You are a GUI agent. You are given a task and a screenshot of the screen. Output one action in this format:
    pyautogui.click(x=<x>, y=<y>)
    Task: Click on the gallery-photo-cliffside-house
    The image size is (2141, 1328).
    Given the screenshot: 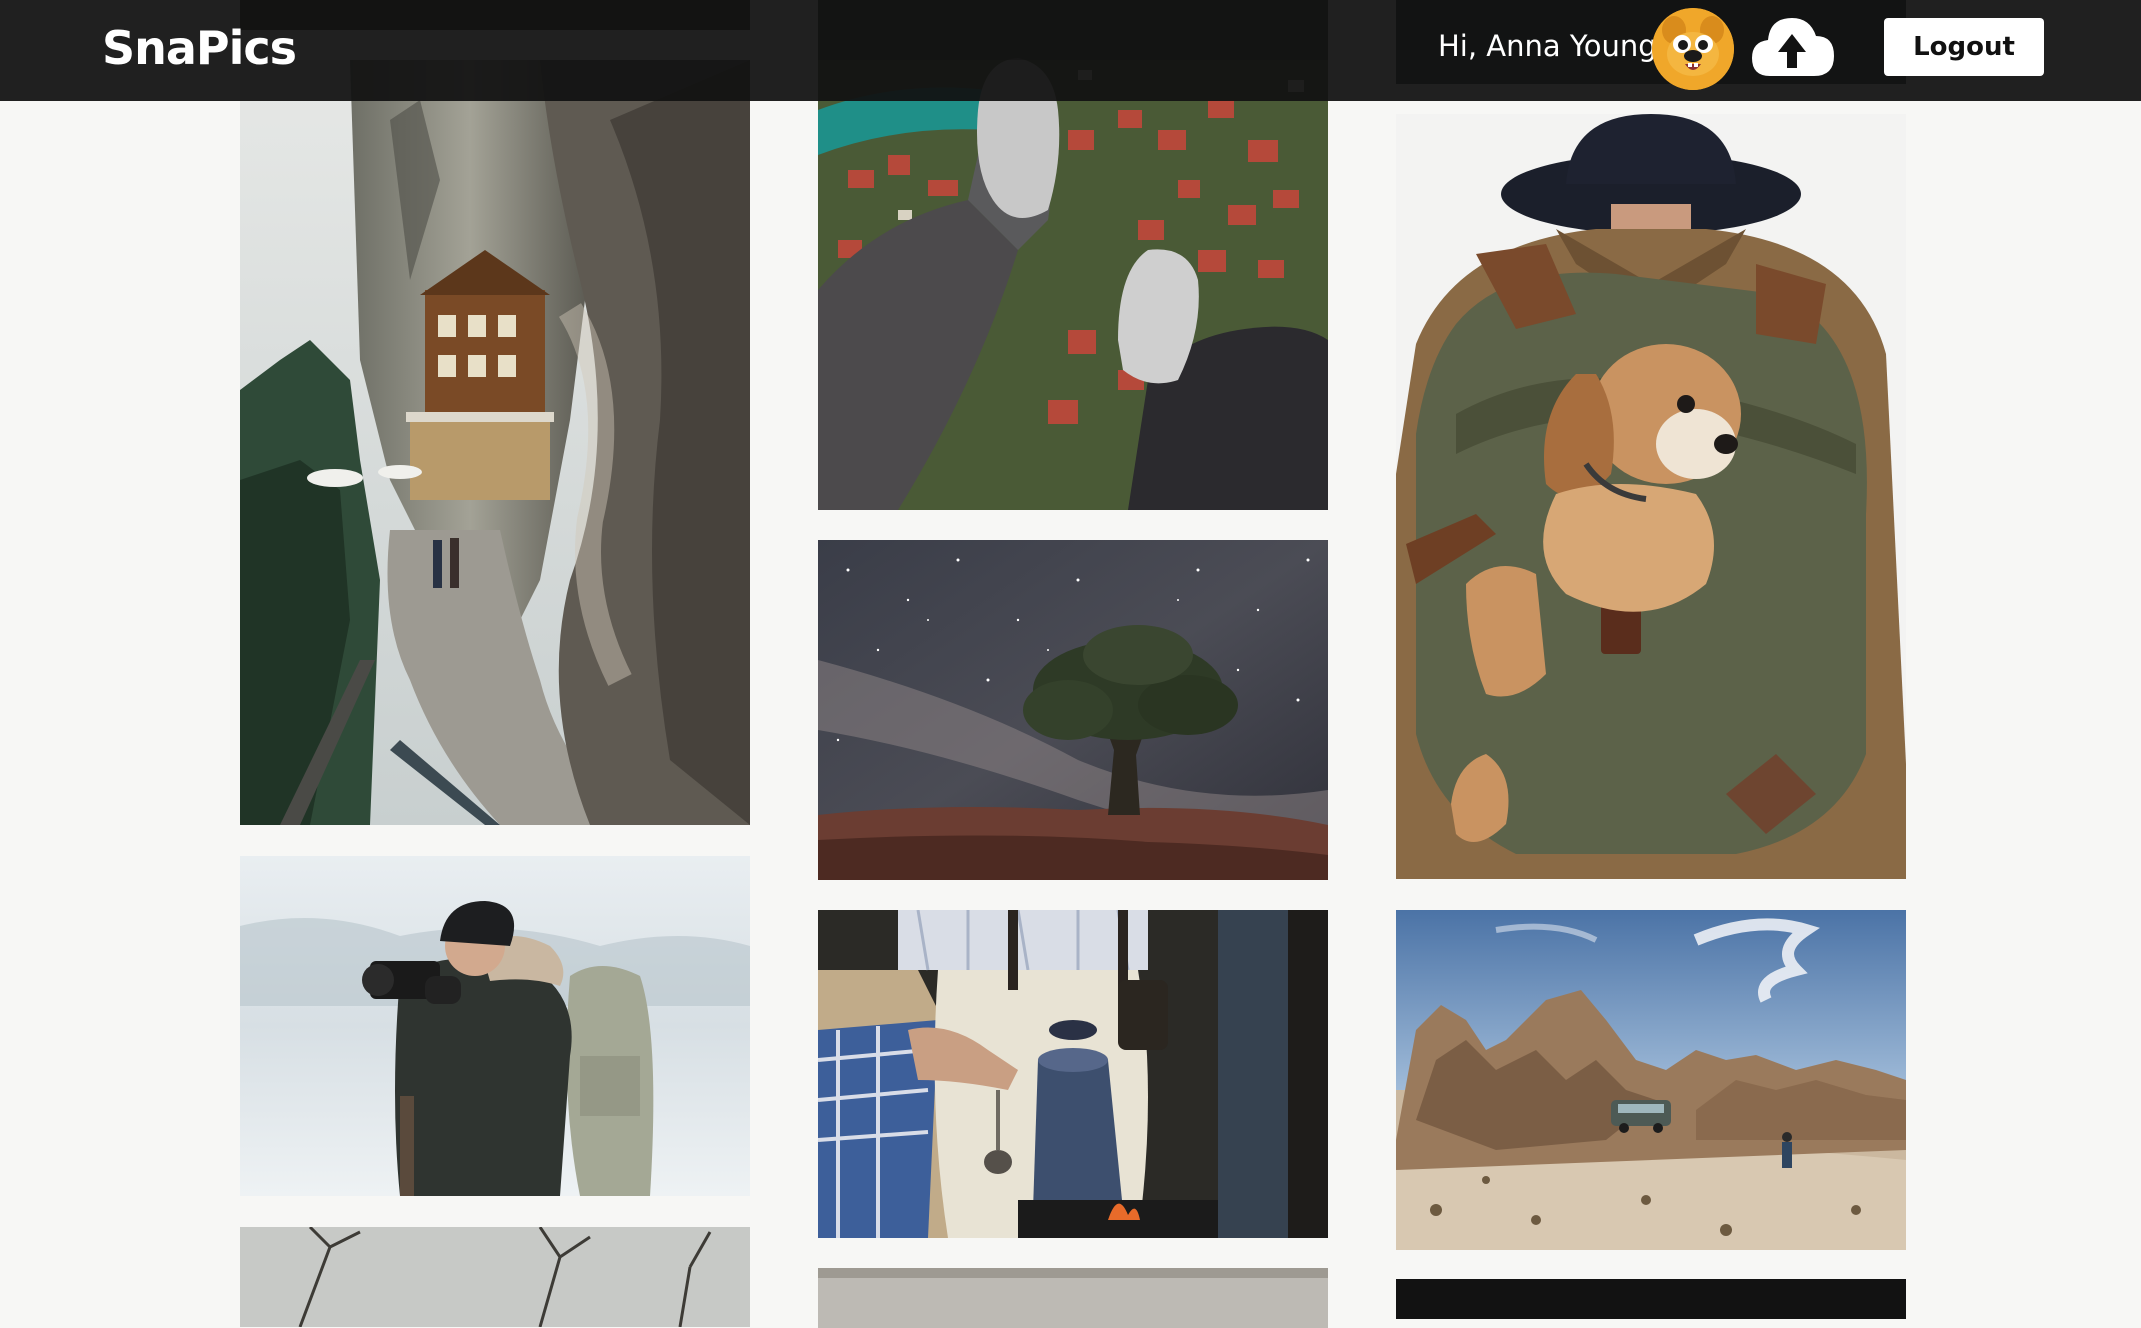 What is the action you would take?
    pyautogui.click(x=495, y=442)
    